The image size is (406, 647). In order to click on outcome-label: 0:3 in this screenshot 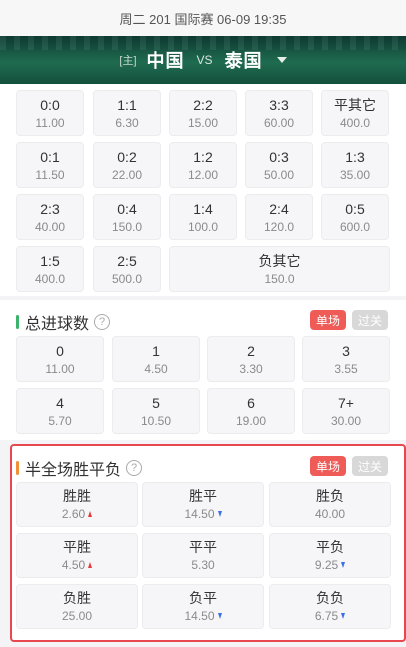, I will do `click(279, 156)`.